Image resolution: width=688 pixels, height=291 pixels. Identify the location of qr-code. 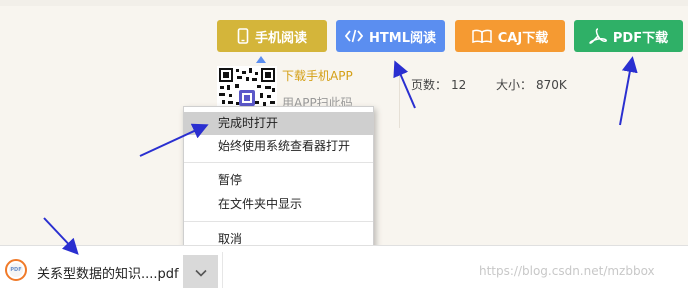
(247, 86).